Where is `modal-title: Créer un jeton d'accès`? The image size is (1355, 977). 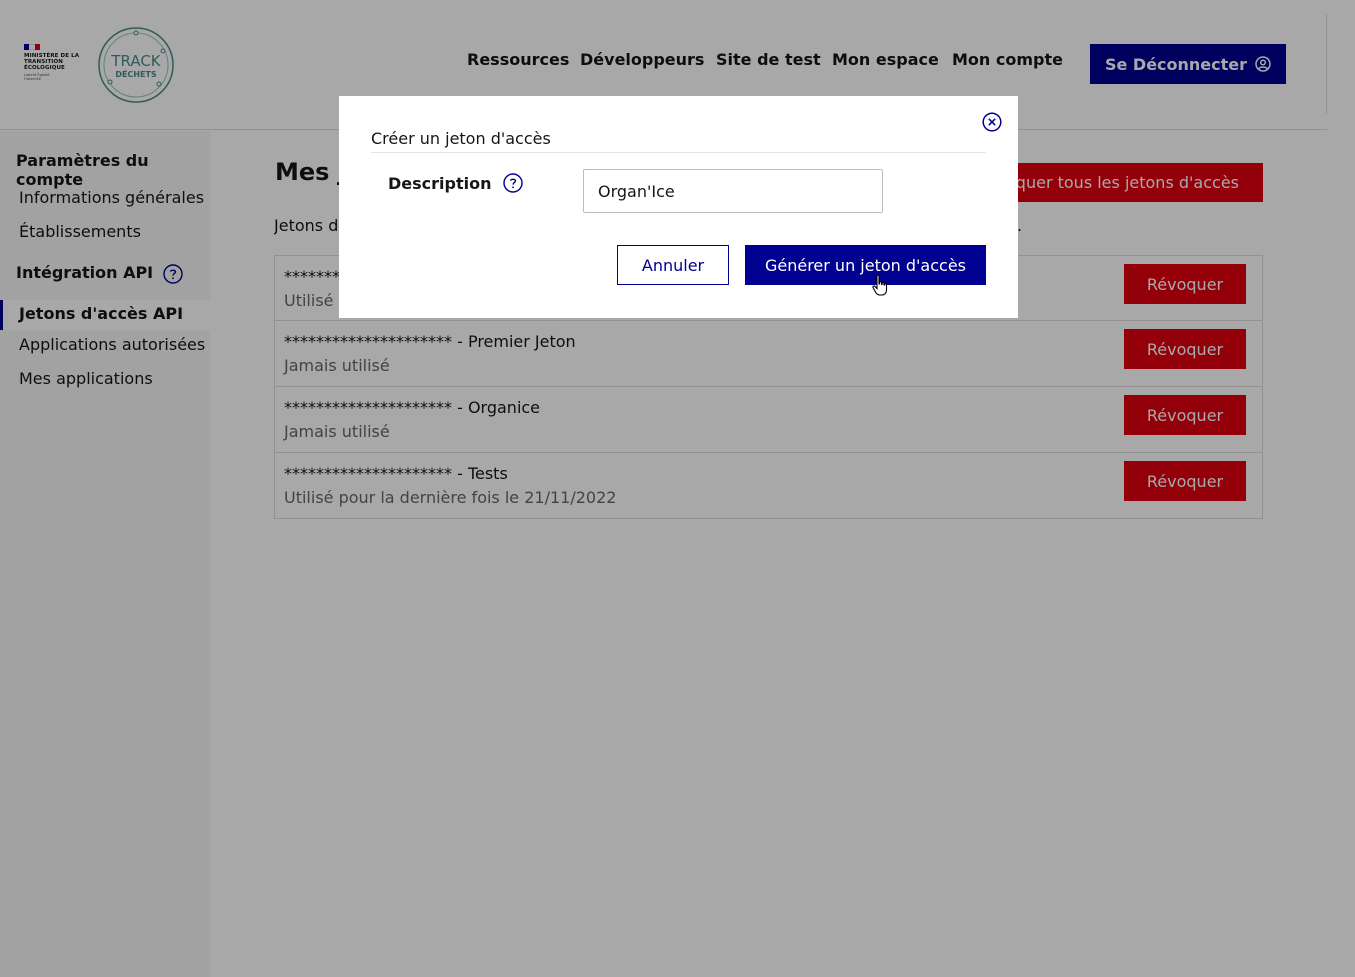
modal-title: Créer un jeton d'accès is located at coordinates (461, 138).